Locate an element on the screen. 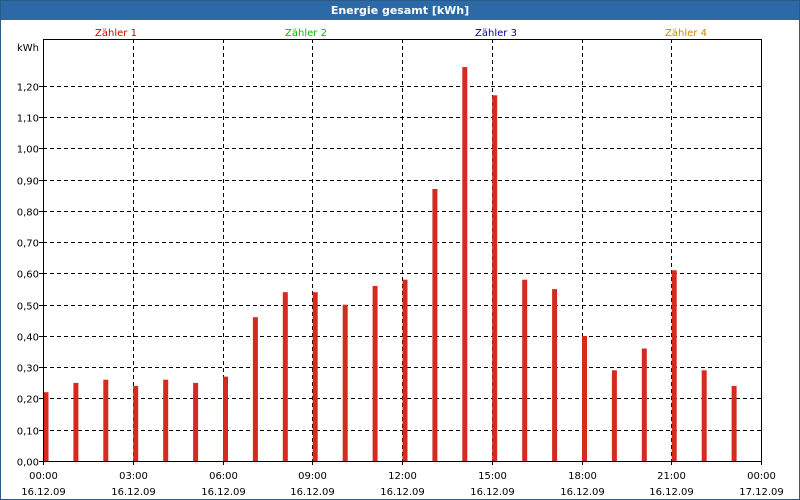  legend-entry: Zähler 1 is located at coordinates (116, 33).